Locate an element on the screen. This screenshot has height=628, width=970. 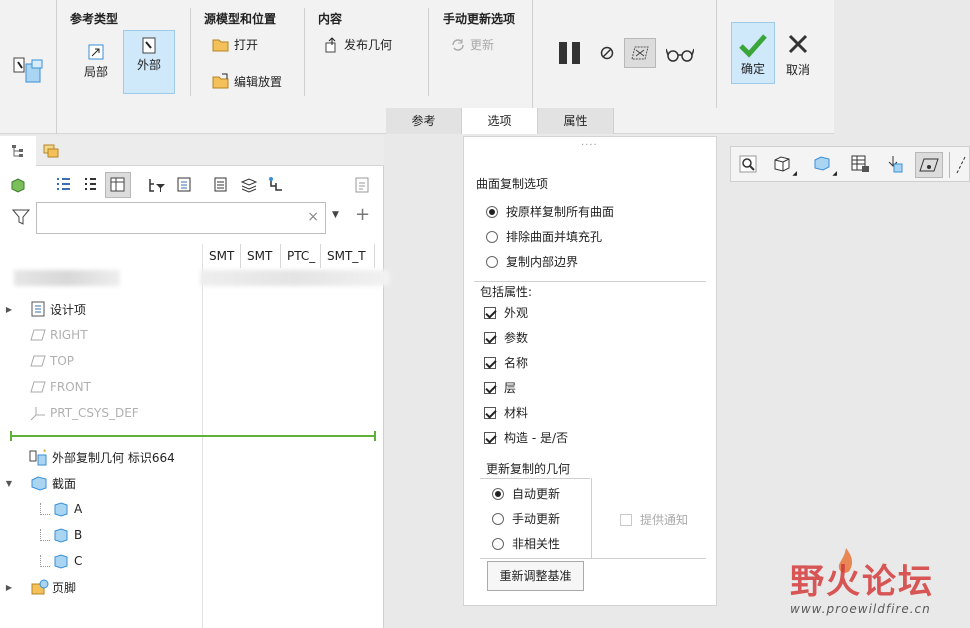
column-header-3: PTC_ is located at coordinates (299, 256).